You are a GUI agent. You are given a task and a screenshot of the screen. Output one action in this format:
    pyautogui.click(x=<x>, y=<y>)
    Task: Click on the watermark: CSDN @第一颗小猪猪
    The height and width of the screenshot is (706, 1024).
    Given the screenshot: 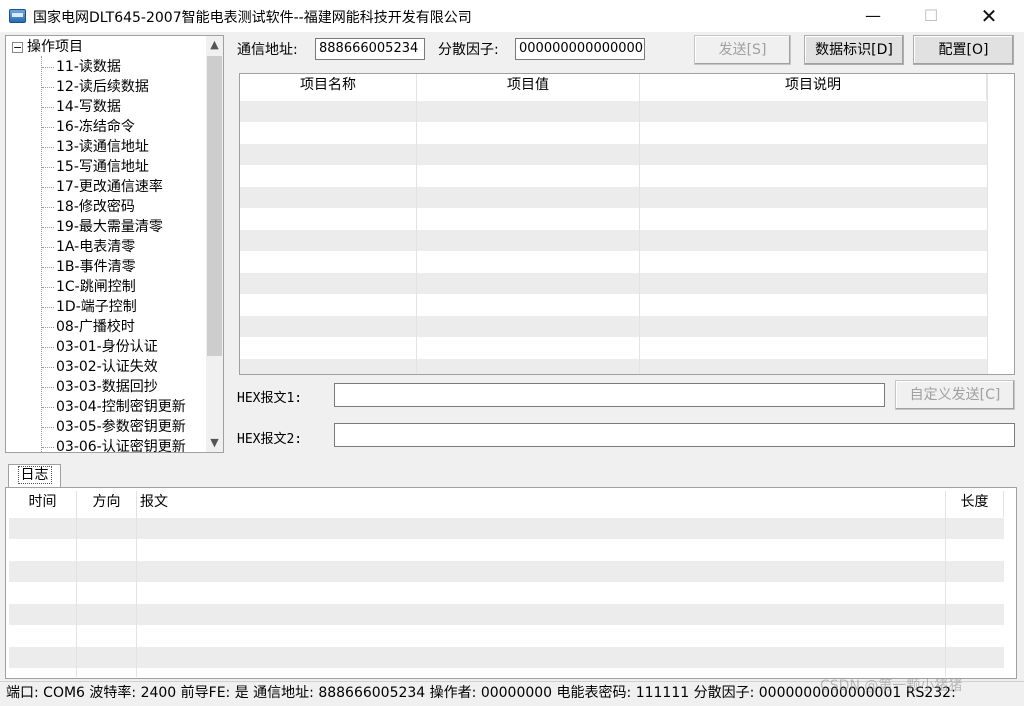 What is the action you would take?
    pyautogui.click(x=891, y=686)
    